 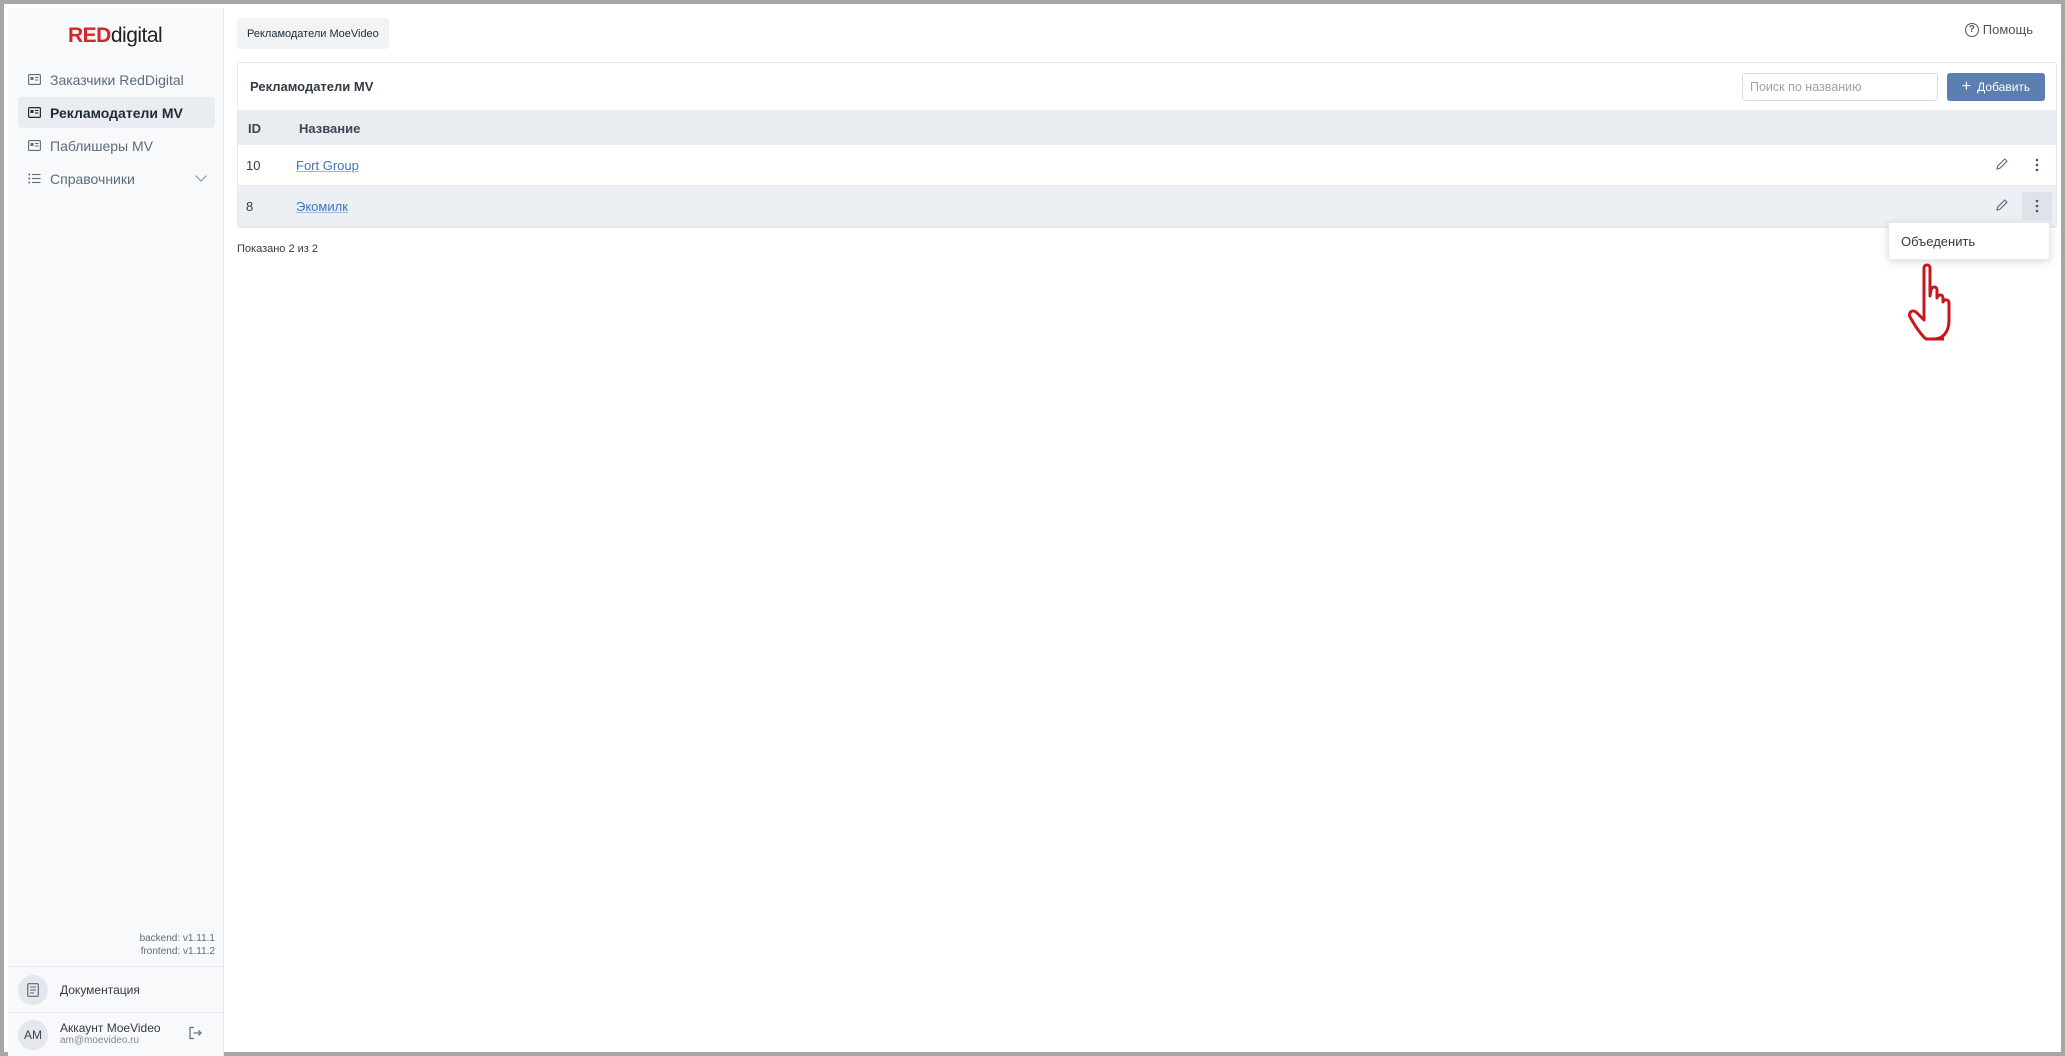 I want to click on column-header-id: ID, so click(x=254, y=128).